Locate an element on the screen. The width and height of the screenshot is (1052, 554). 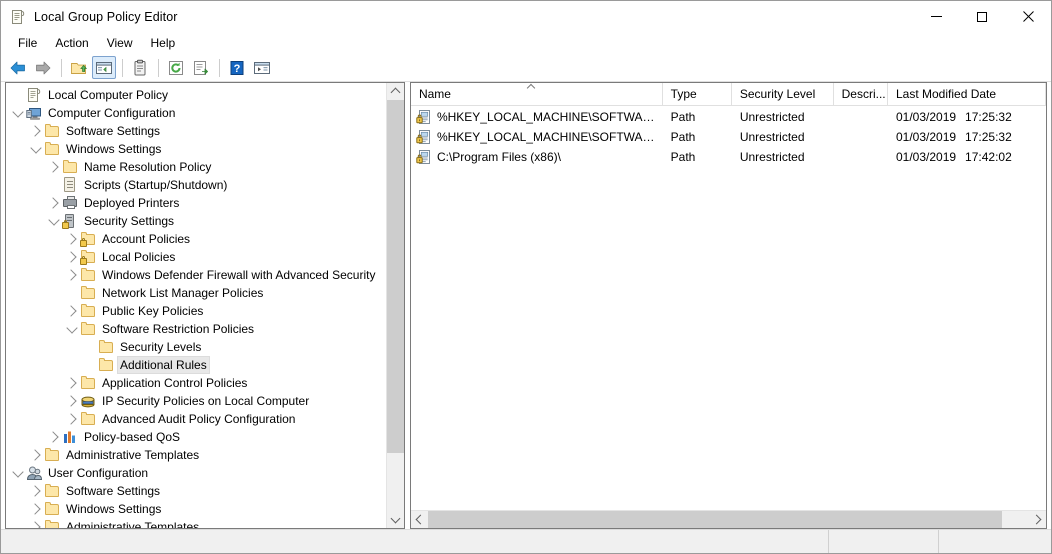
tree-item: Scripts (Startup/Shutdown) is located at coordinates (196, 185).